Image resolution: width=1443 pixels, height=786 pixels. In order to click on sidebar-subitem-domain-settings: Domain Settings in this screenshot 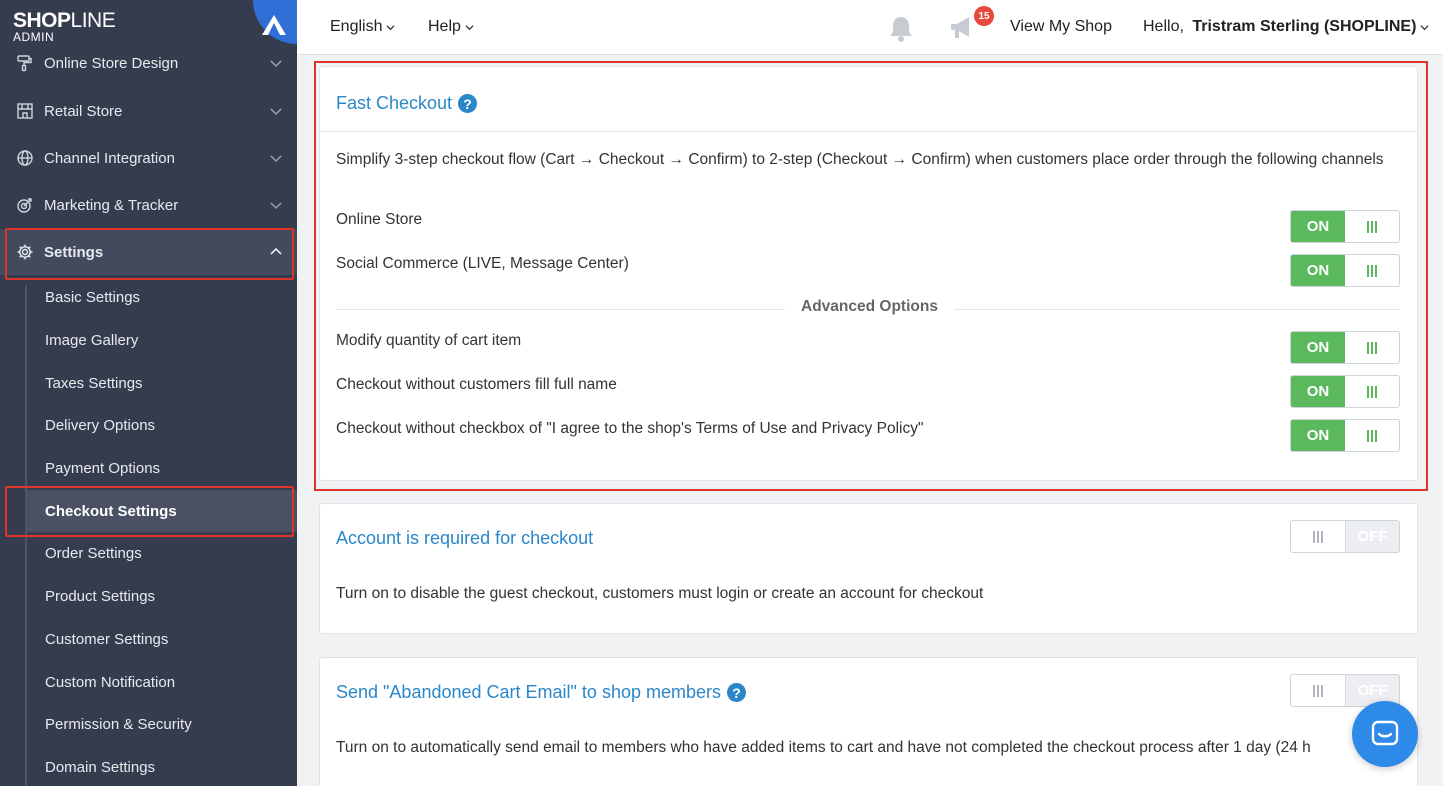, I will do `click(162, 766)`.